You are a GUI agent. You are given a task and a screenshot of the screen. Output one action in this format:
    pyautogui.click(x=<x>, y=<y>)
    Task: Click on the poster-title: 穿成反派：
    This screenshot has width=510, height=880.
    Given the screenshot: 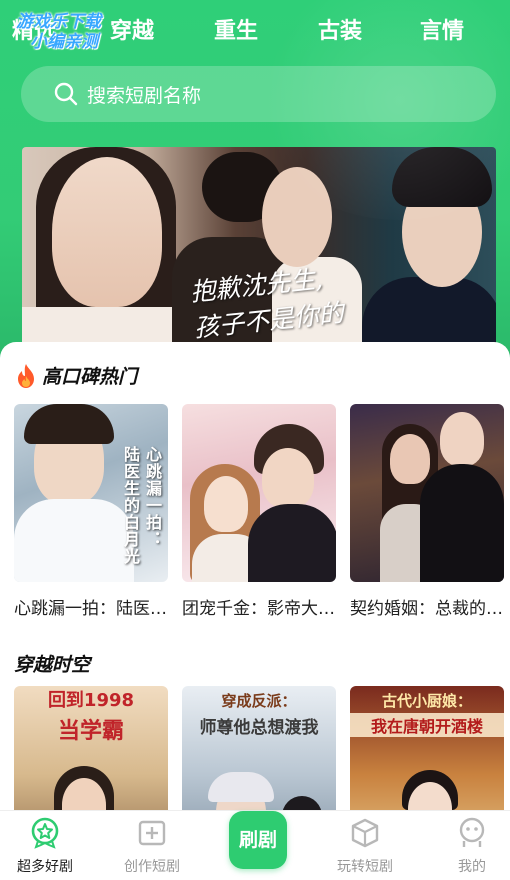 What is the action you would take?
    pyautogui.click(x=259, y=701)
    